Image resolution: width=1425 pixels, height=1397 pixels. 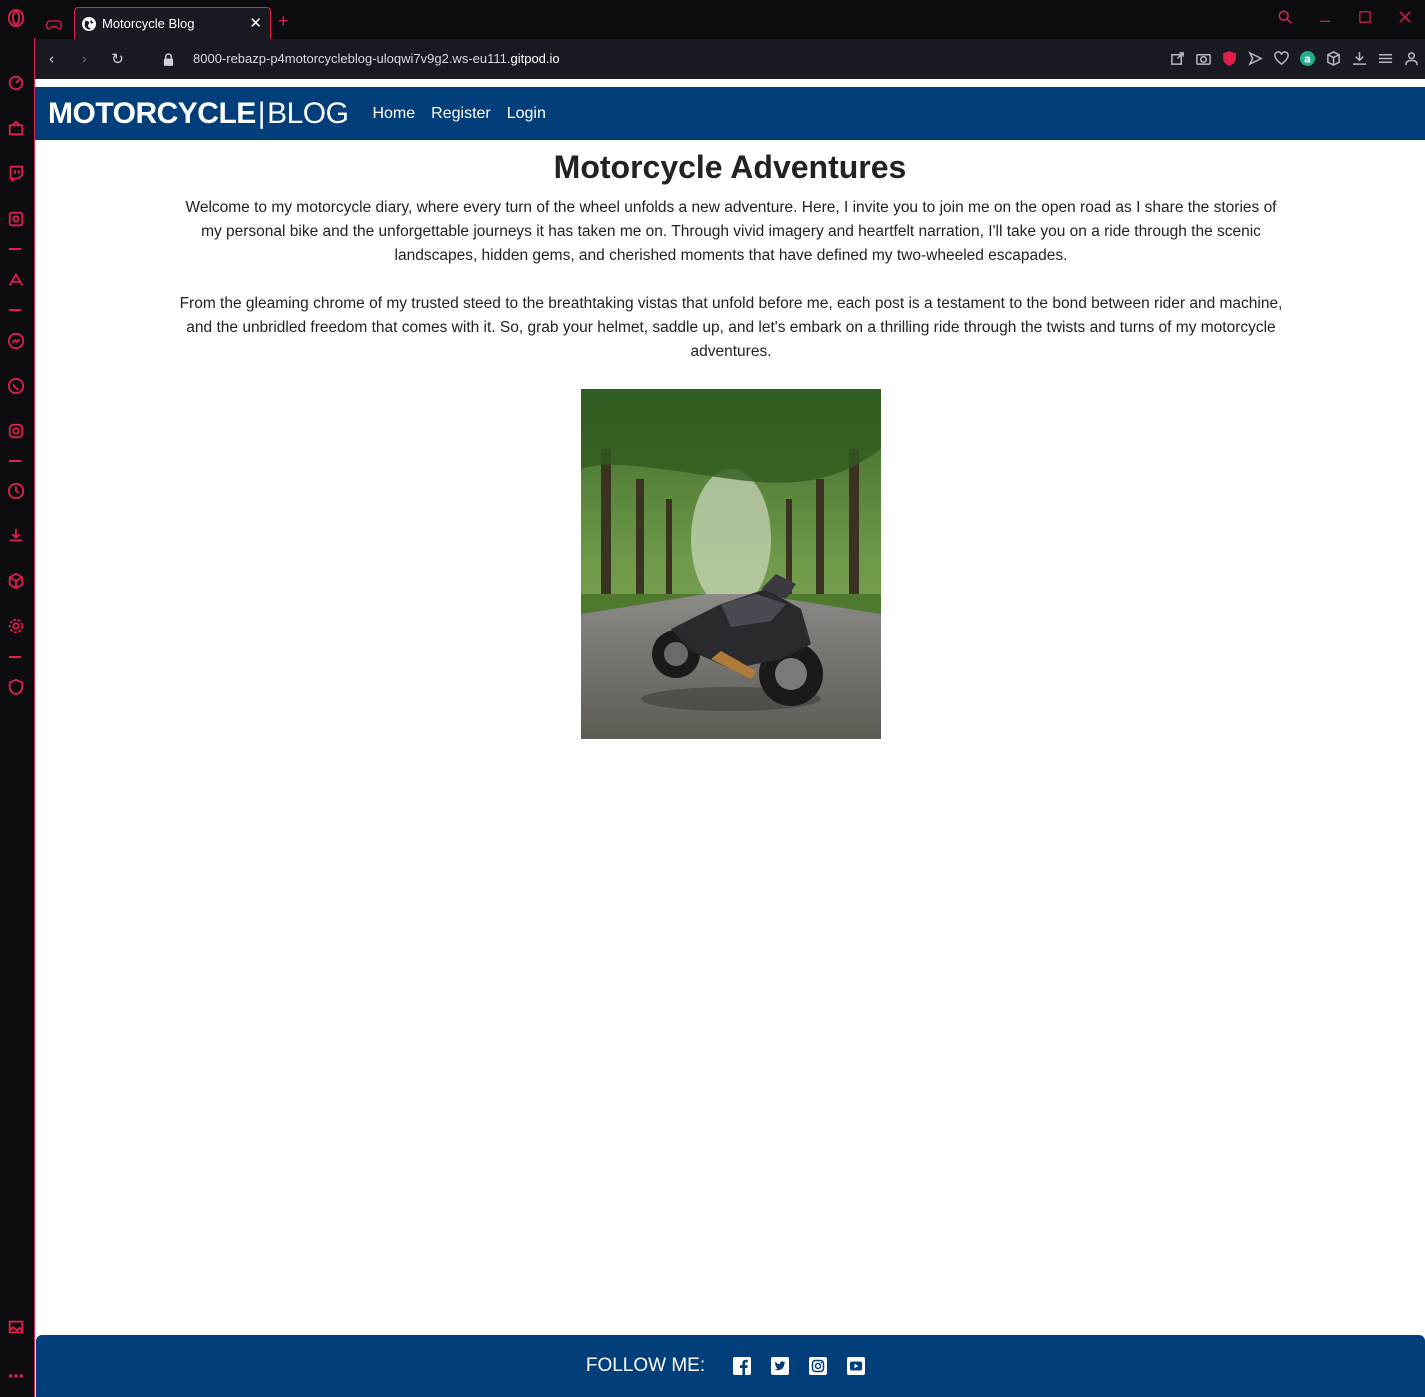 What do you see at coordinates (818, 1366) in the screenshot?
I see `instagram-icon` at bounding box center [818, 1366].